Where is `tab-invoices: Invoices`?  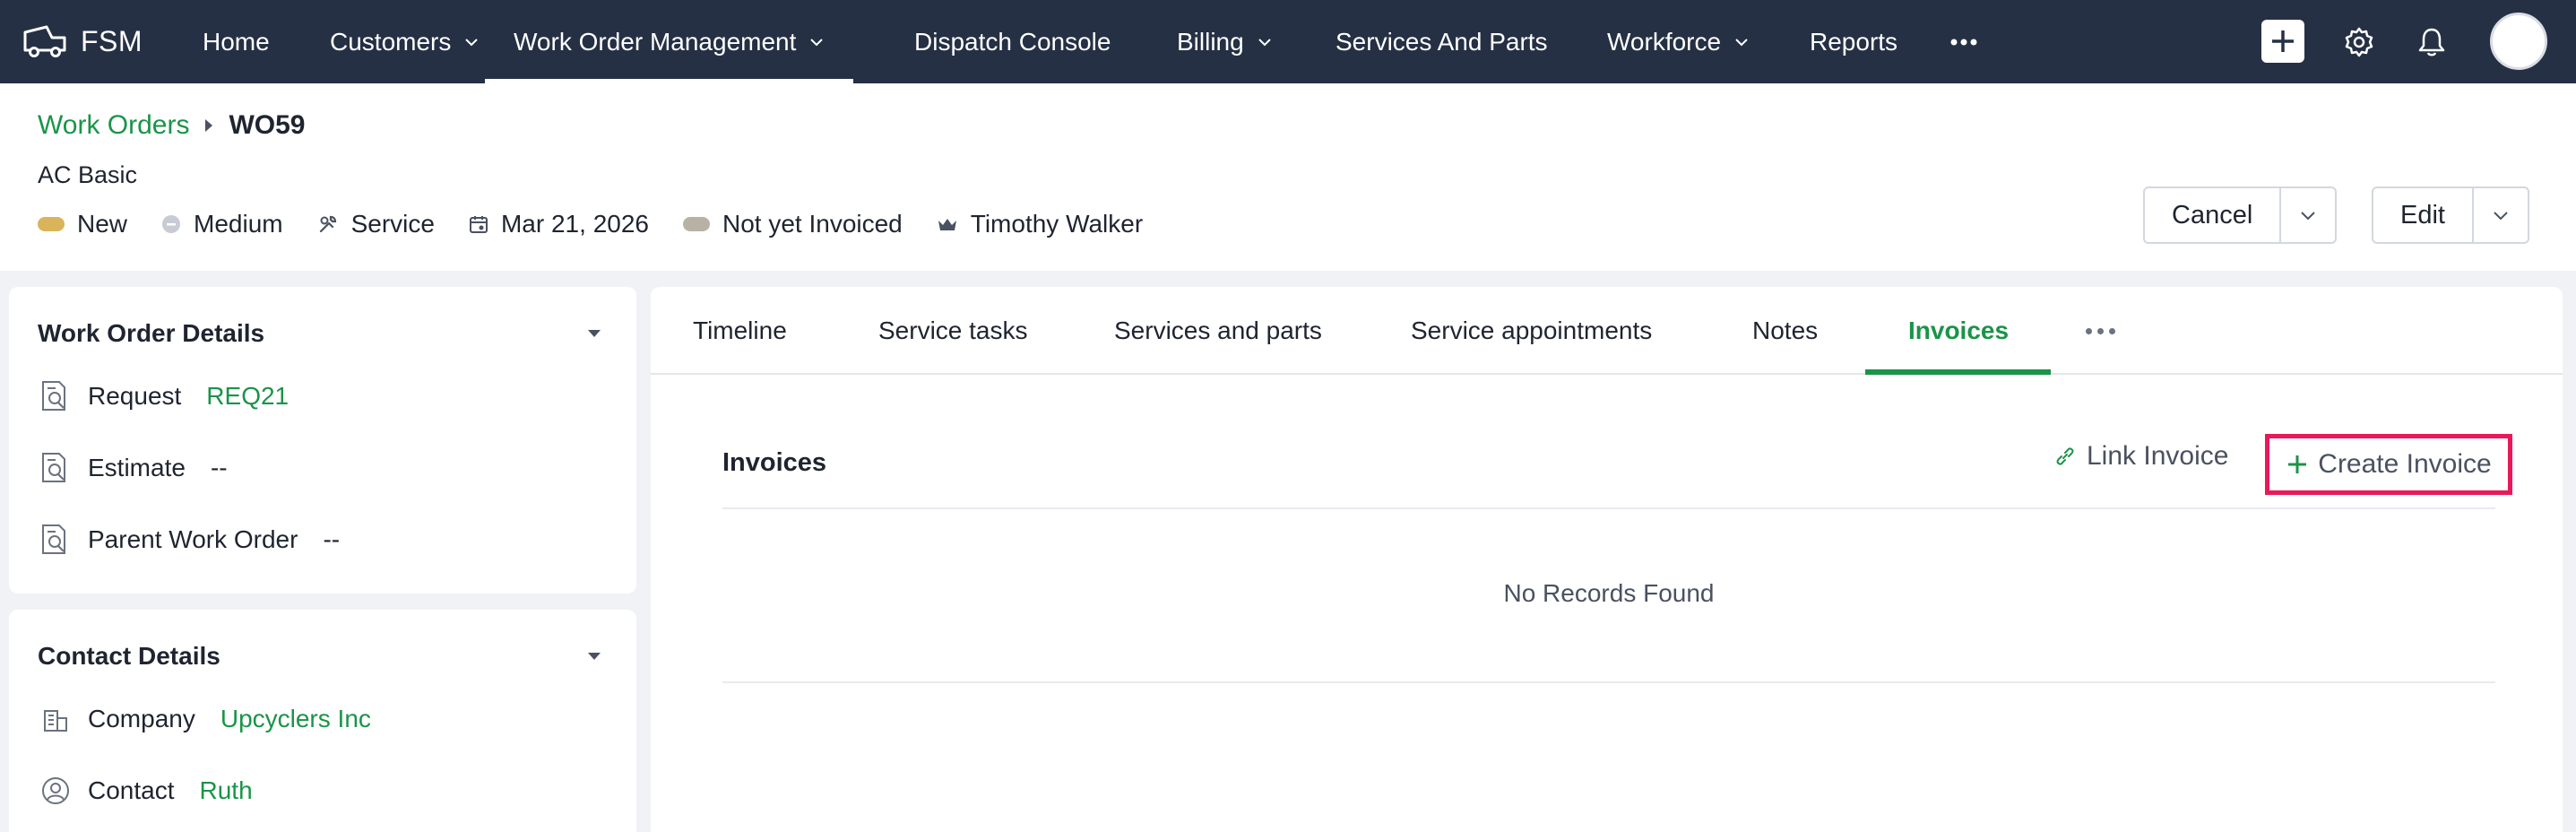 tab-invoices: Invoices is located at coordinates (1958, 331).